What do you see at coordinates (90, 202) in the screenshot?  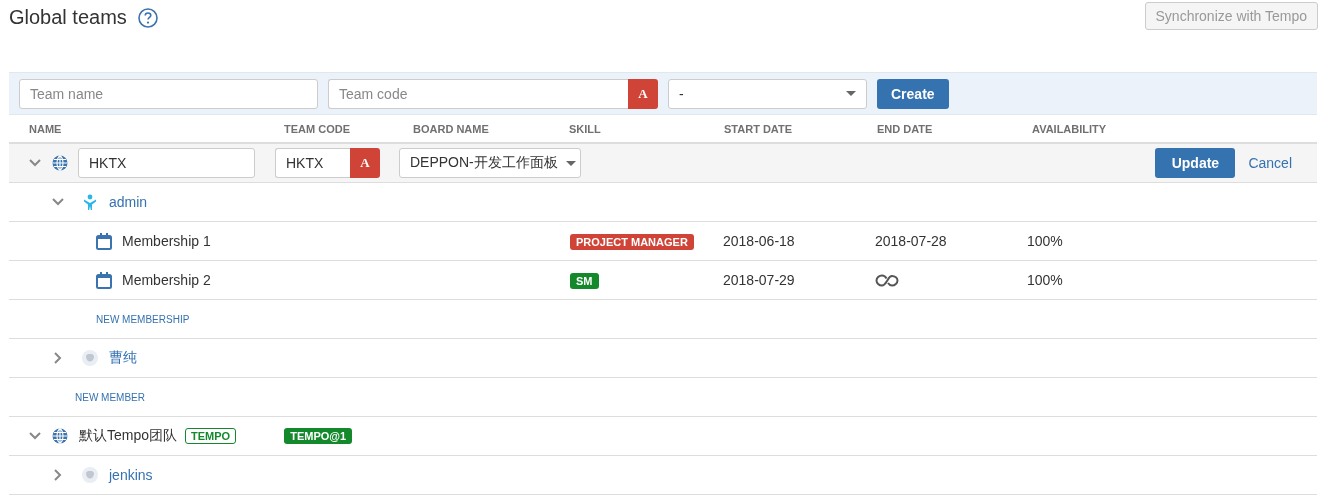 I see `figure-icon` at bounding box center [90, 202].